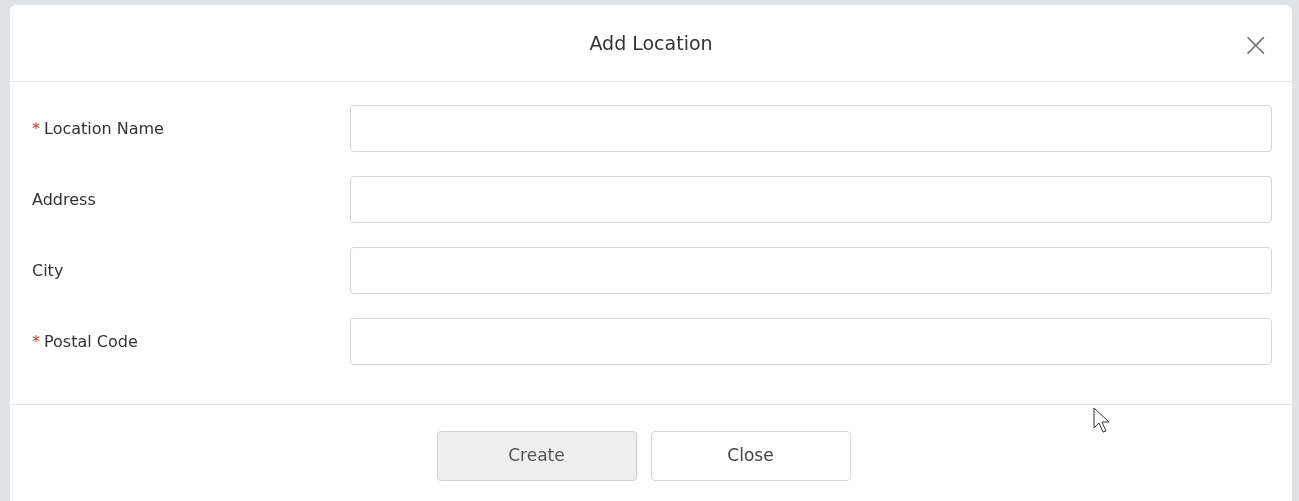 The width and height of the screenshot is (1299, 501). Describe the element at coordinates (91, 341) in the screenshot. I see `field-label: Postal Code` at that location.